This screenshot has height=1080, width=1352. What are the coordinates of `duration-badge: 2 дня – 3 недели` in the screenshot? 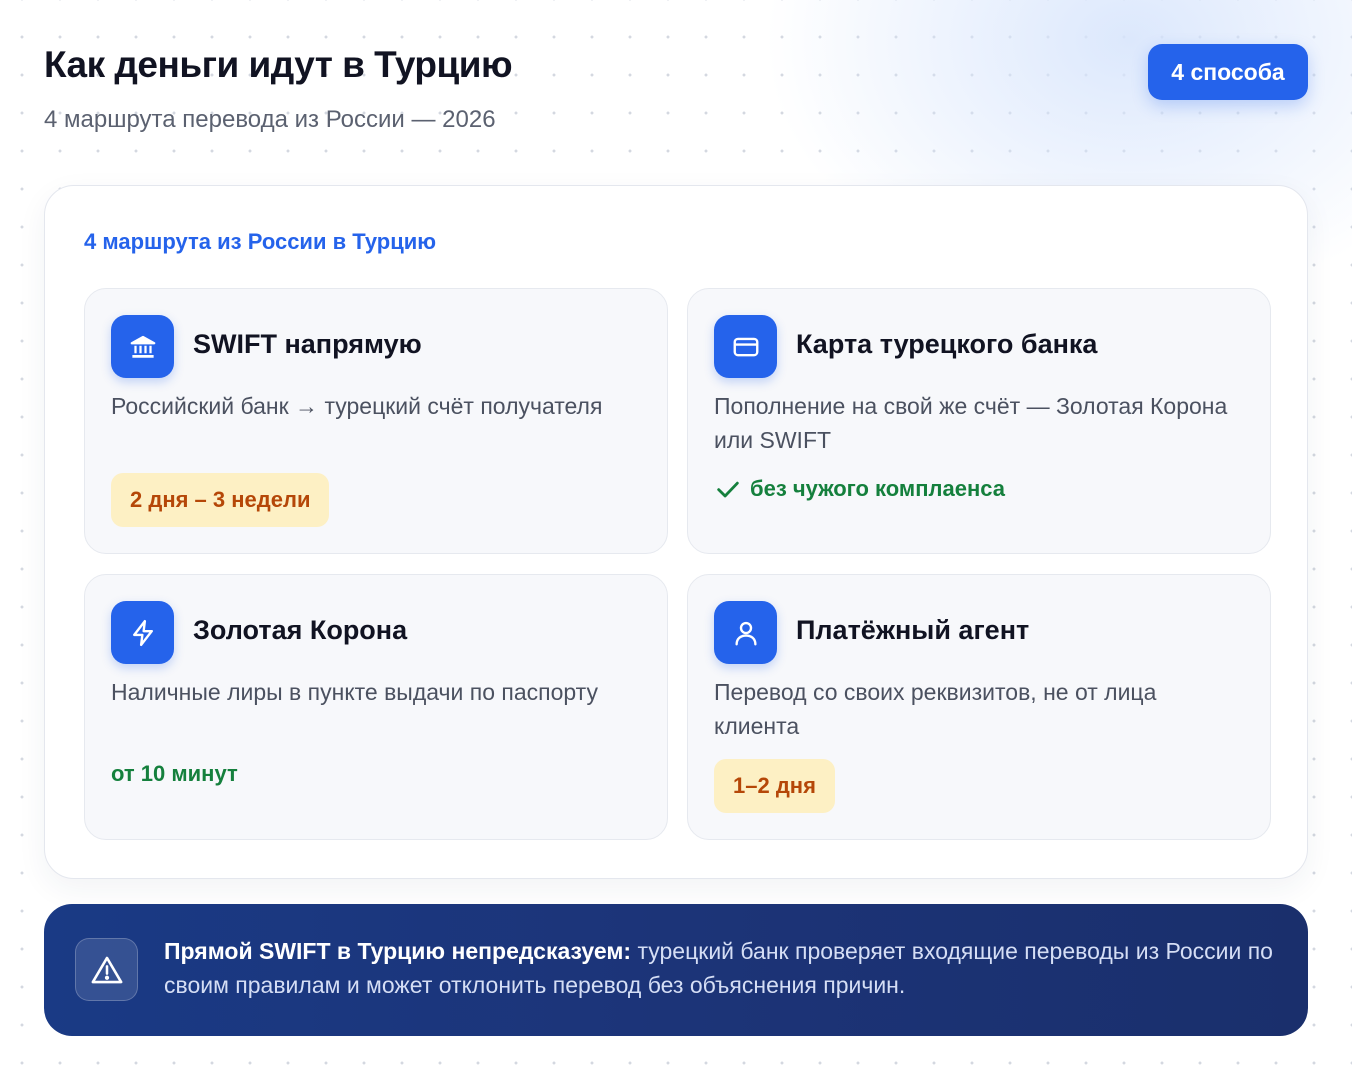 It's located at (220, 500).